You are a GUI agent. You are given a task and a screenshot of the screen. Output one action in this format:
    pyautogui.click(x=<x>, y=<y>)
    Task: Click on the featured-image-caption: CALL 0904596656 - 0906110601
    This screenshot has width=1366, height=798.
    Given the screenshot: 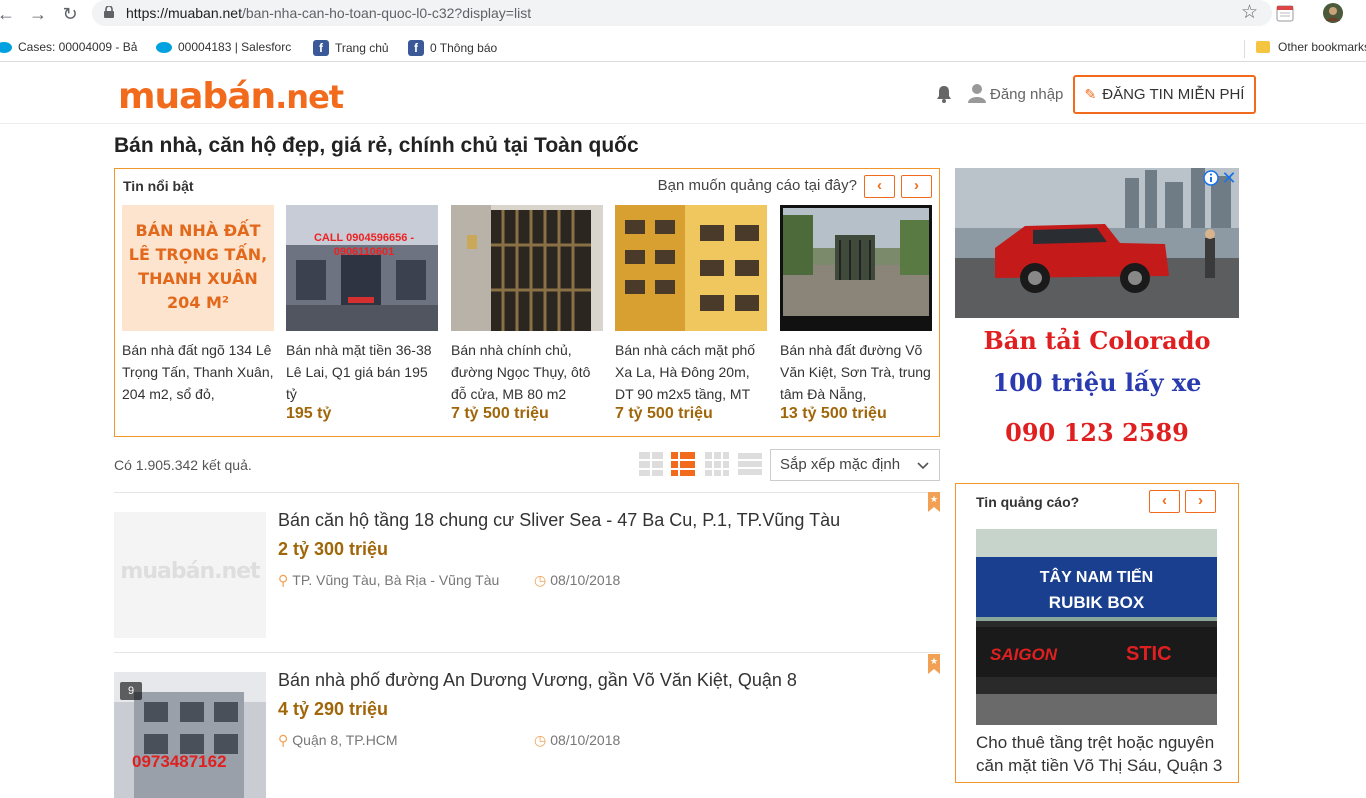 What is the action you would take?
    pyautogui.click(x=364, y=245)
    